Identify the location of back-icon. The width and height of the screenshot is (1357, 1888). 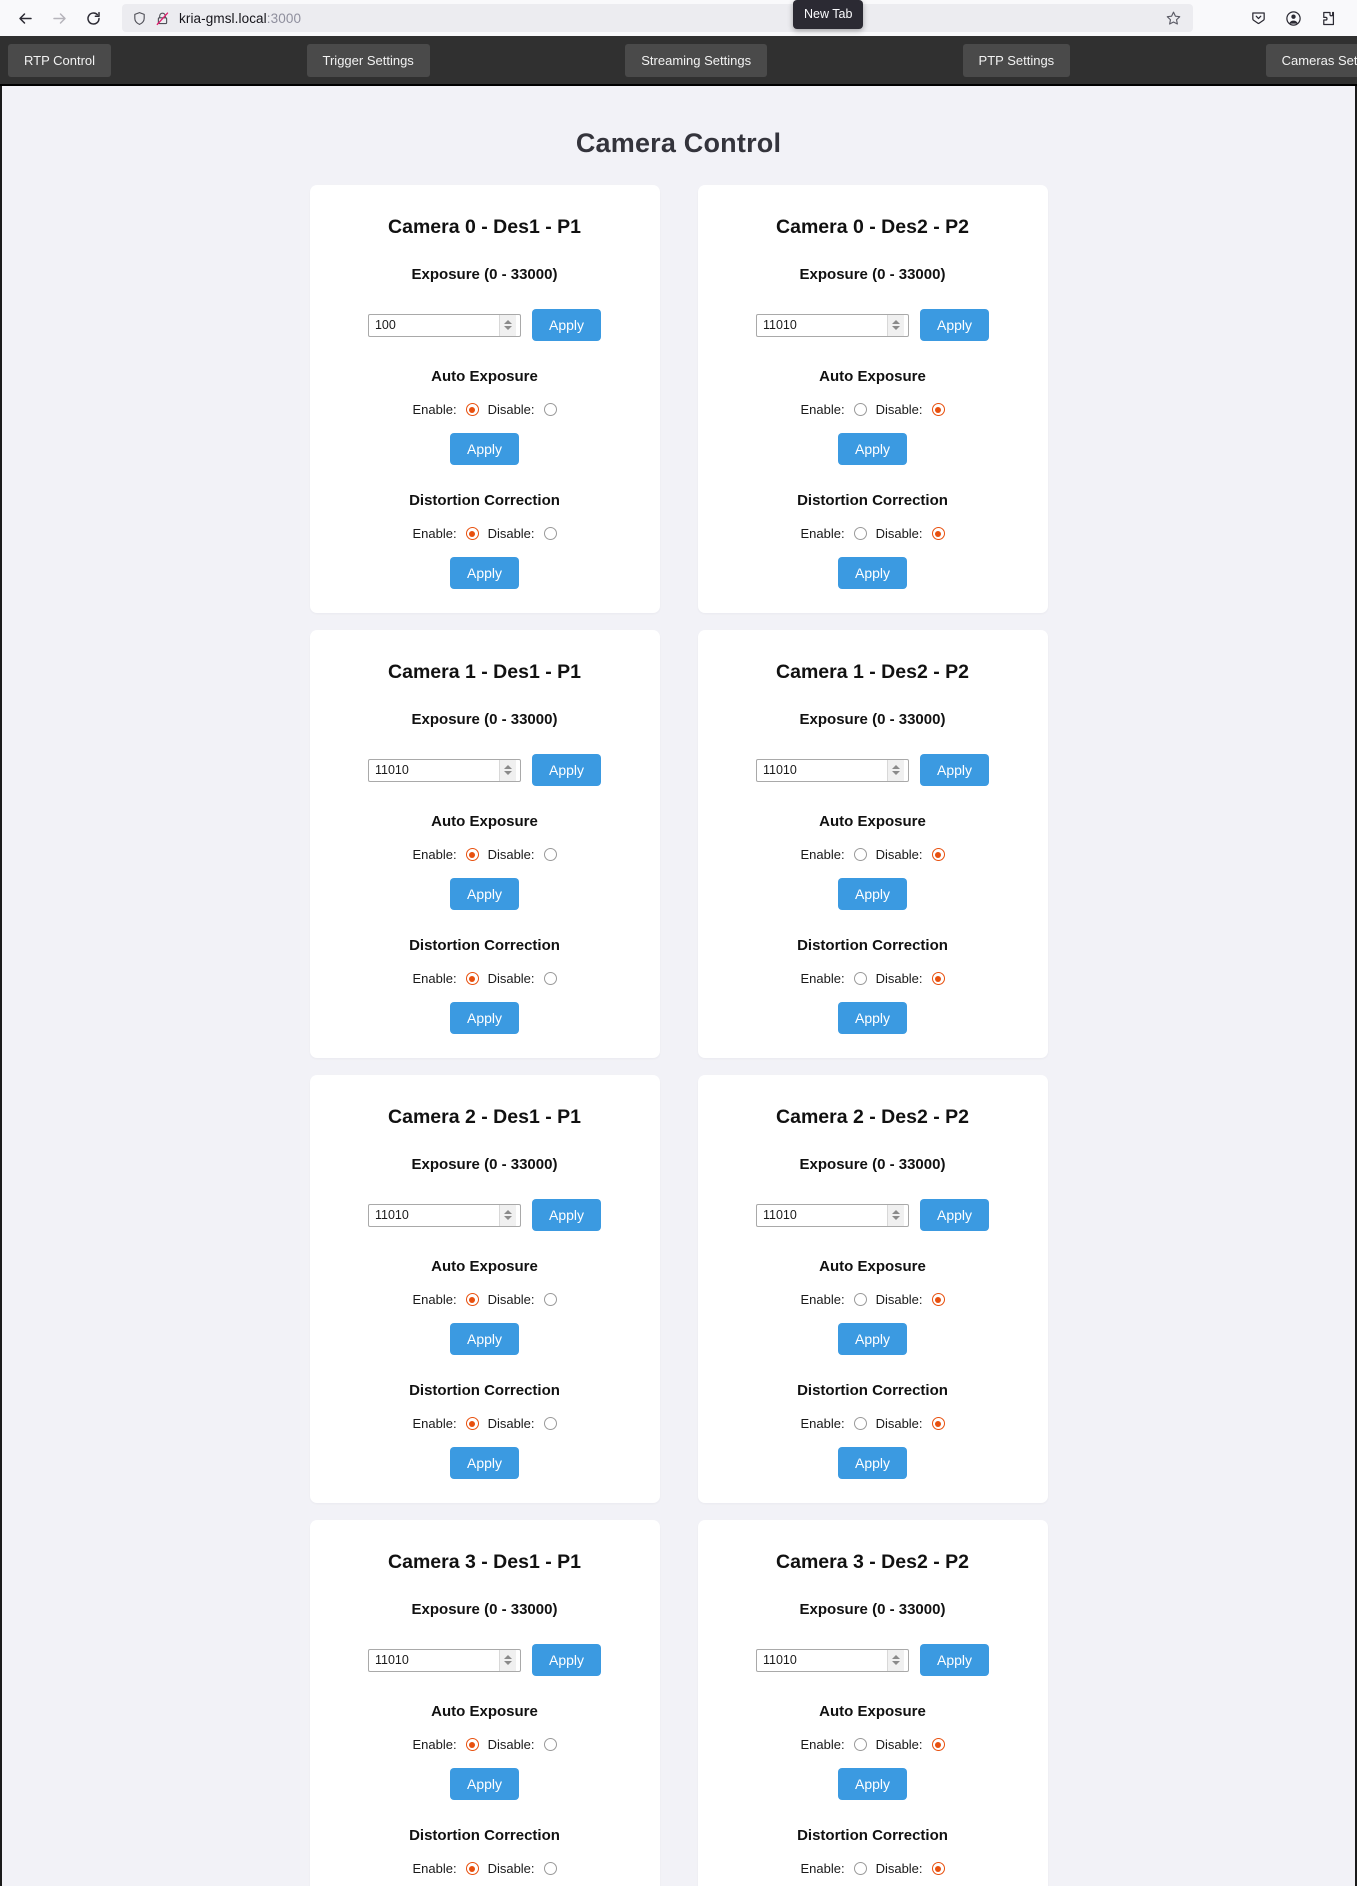
(25, 18).